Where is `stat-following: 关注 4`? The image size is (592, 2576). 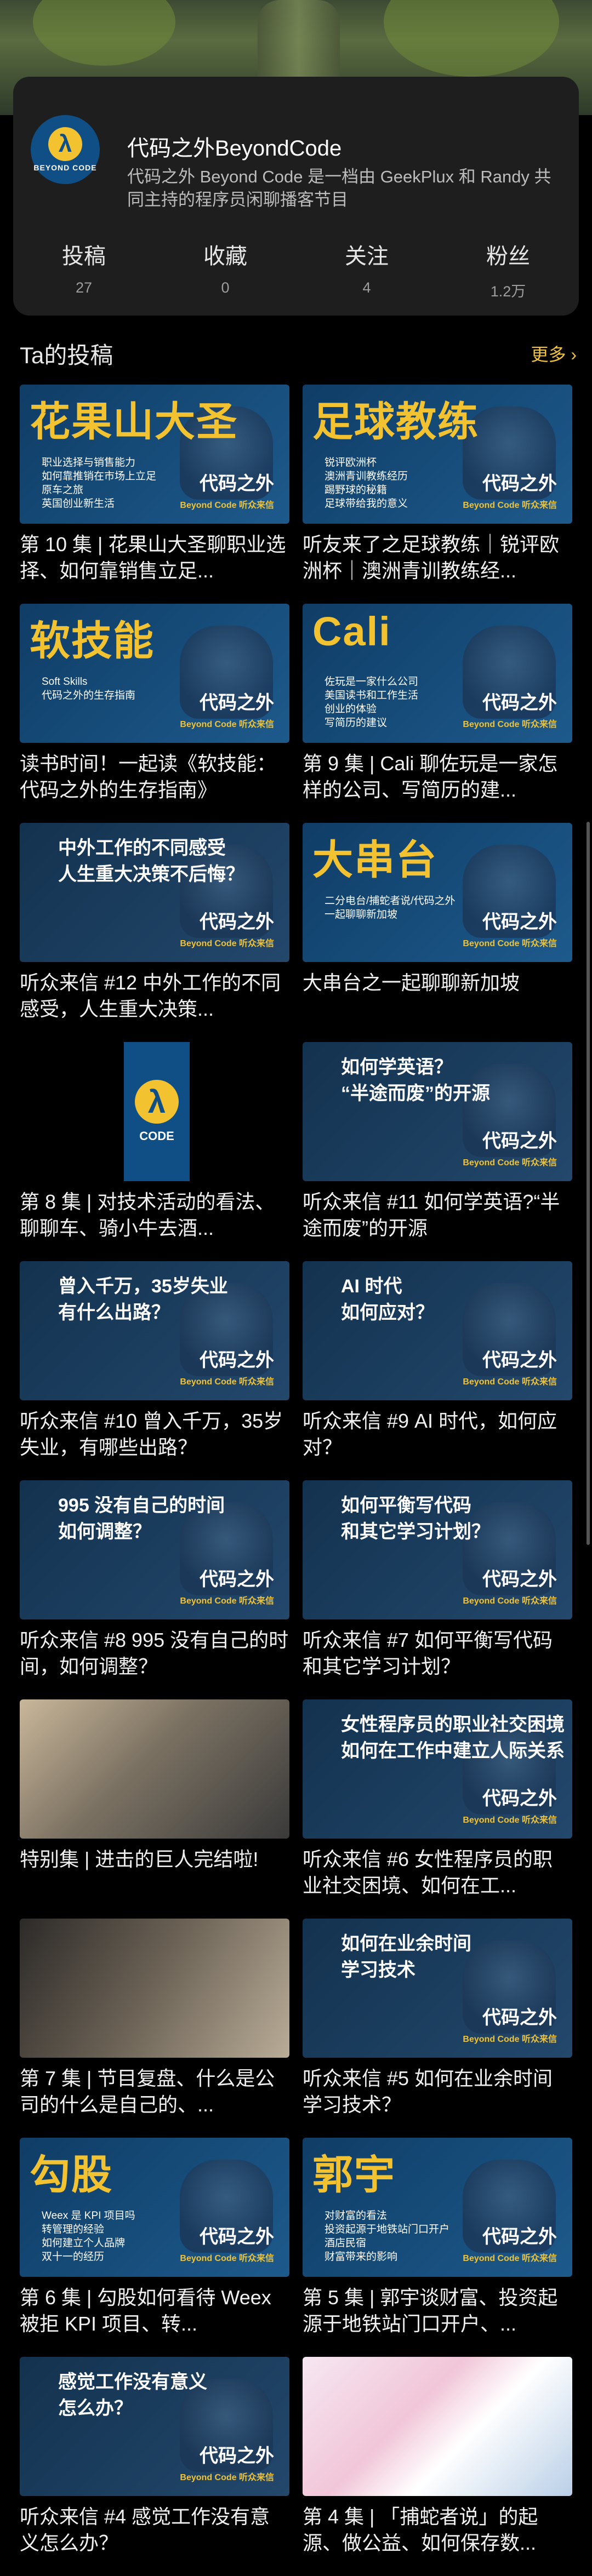 stat-following: 关注 4 is located at coordinates (366, 274).